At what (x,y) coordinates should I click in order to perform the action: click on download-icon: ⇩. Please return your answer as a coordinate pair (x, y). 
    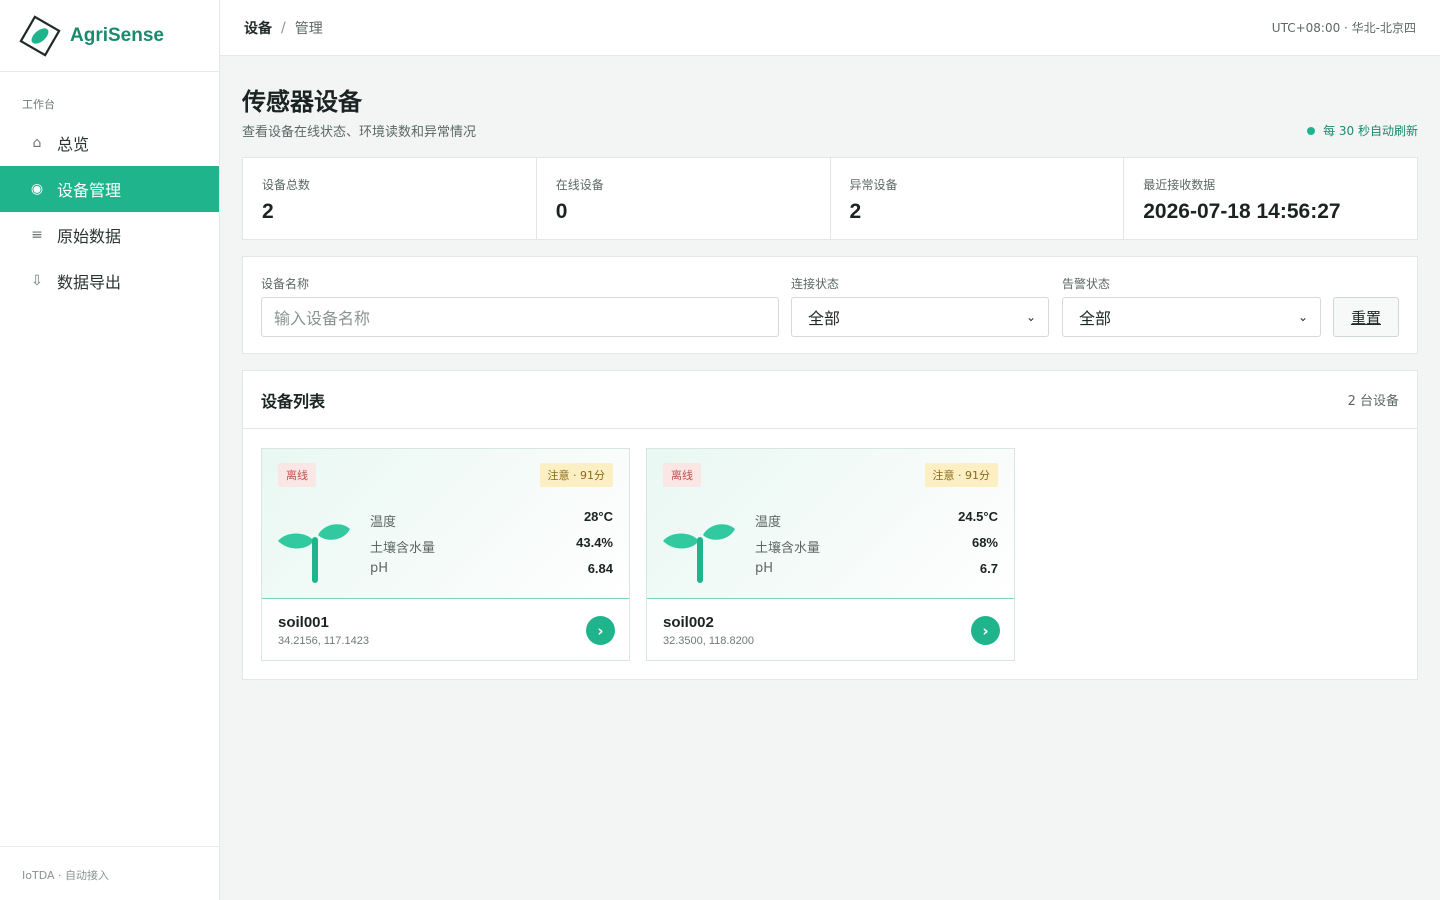
    Looking at the image, I should click on (37, 281).